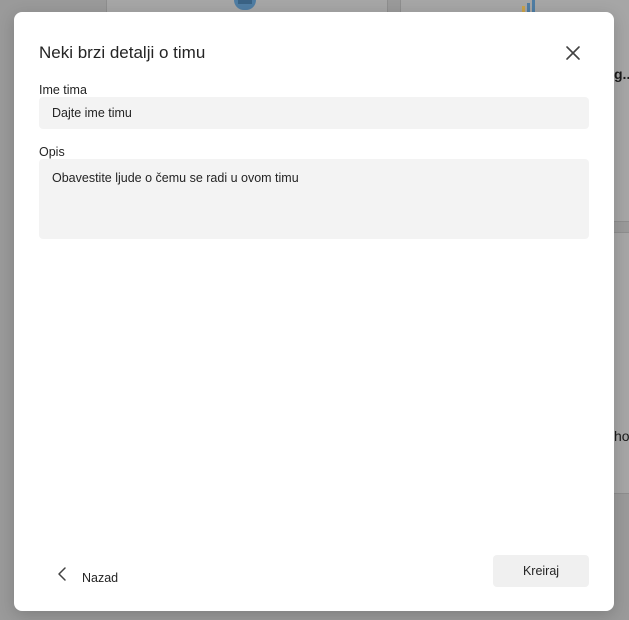 Image resolution: width=629 pixels, height=620 pixels. I want to click on background-illustration, so click(531, 6).